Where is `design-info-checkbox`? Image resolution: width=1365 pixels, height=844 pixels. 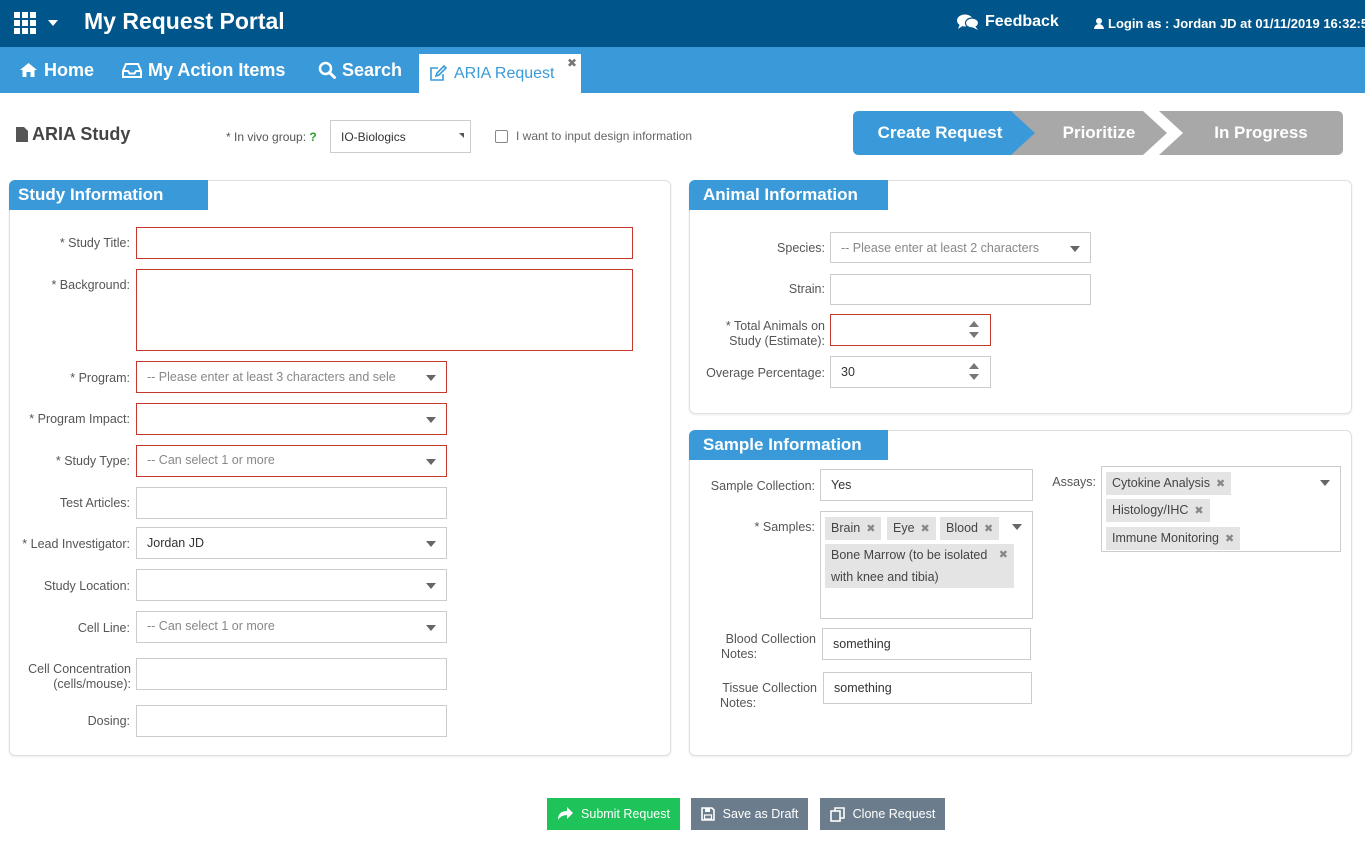
design-info-checkbox is located at coordinates (501, 136).